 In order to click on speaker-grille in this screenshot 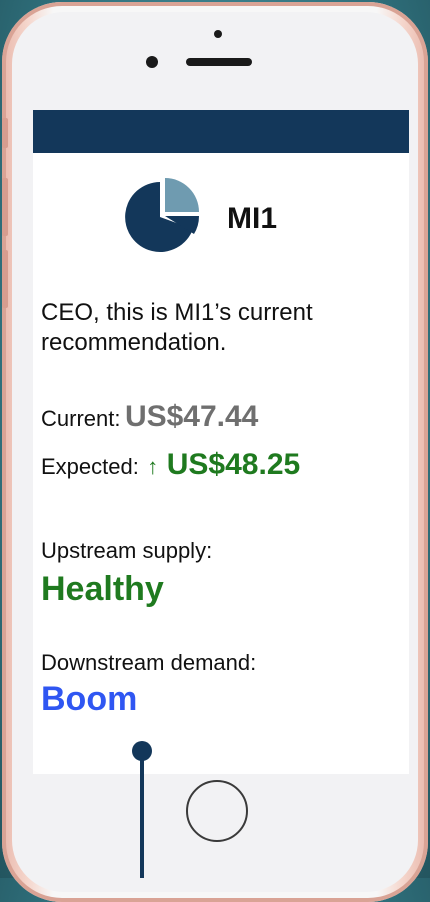, I will do `click(219, 62)`.